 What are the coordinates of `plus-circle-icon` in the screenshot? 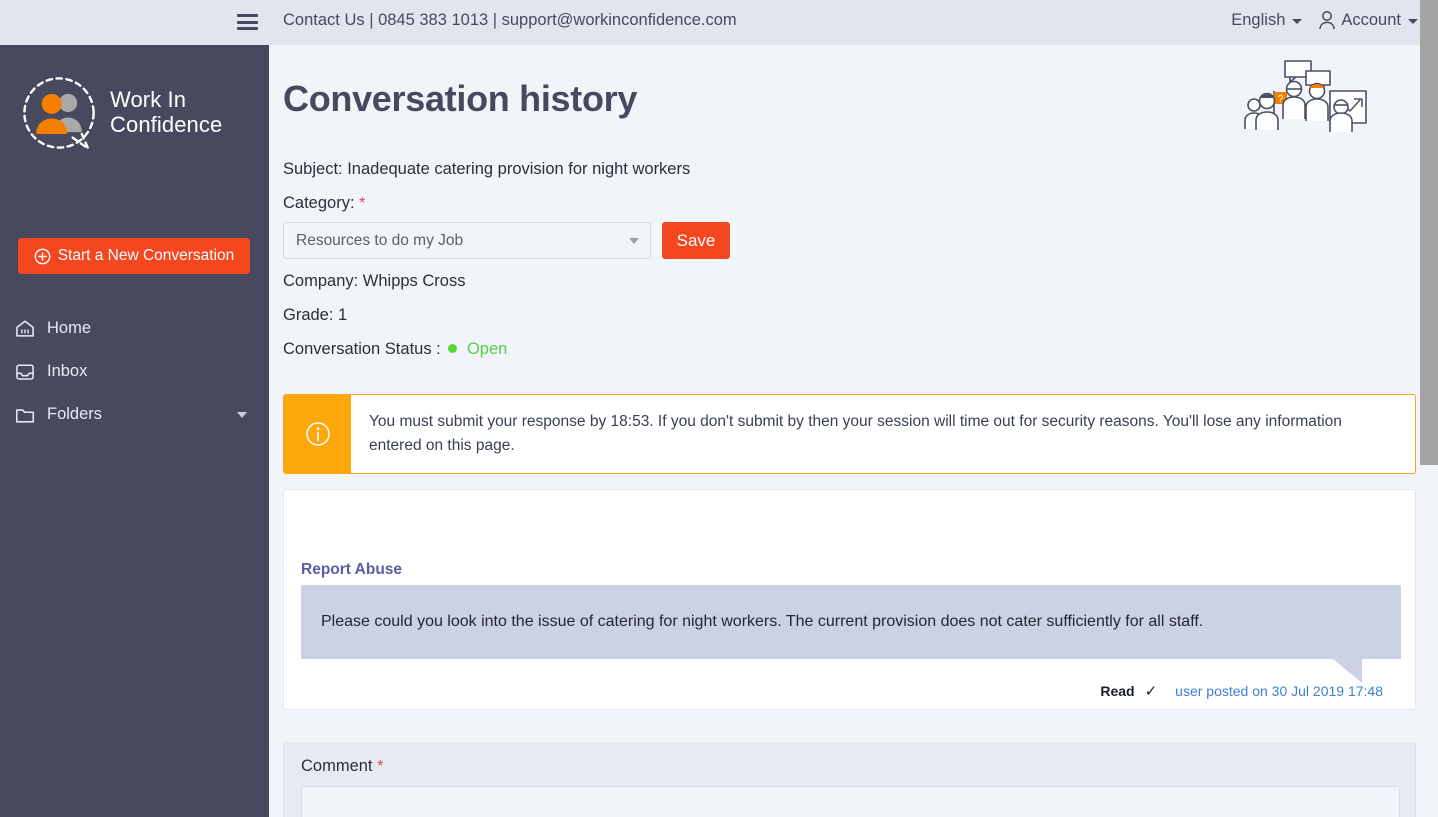 It's located at (42, 256).